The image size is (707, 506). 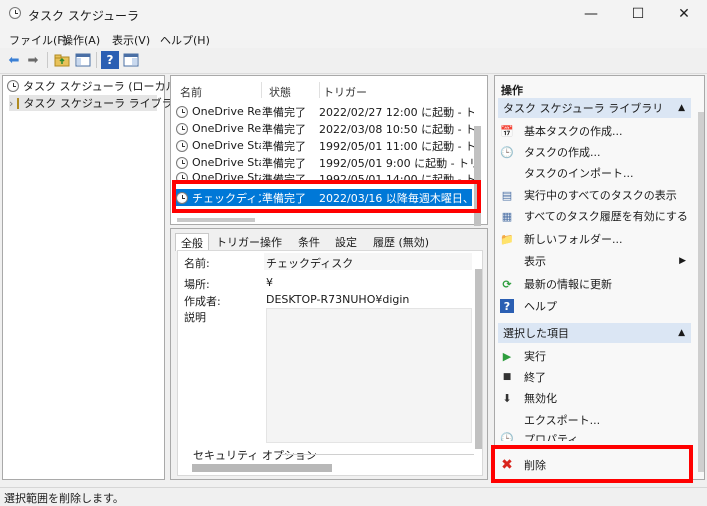 What do you see at coordinates (280, 92) in the screenshot?
I see `column-header-status: 状態` at bounding box center [280, 92].